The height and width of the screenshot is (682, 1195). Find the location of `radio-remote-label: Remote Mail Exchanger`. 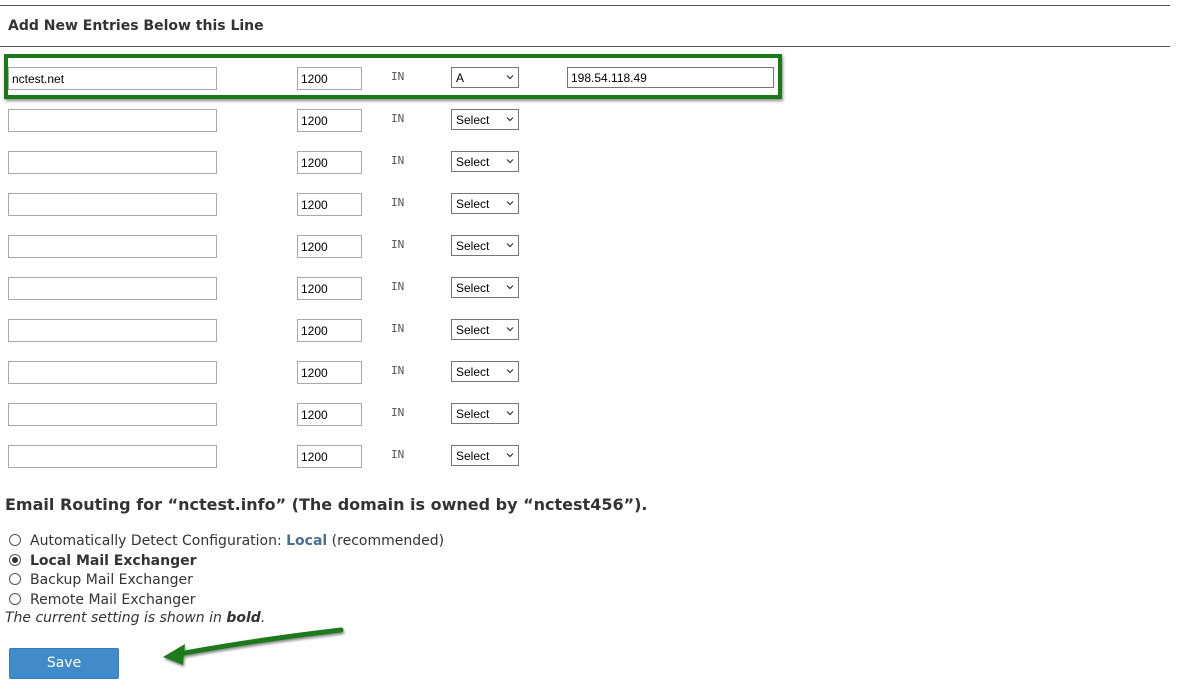

radio-remote-label: Remote Mail Exchanger is located at coordinates (113, 600).